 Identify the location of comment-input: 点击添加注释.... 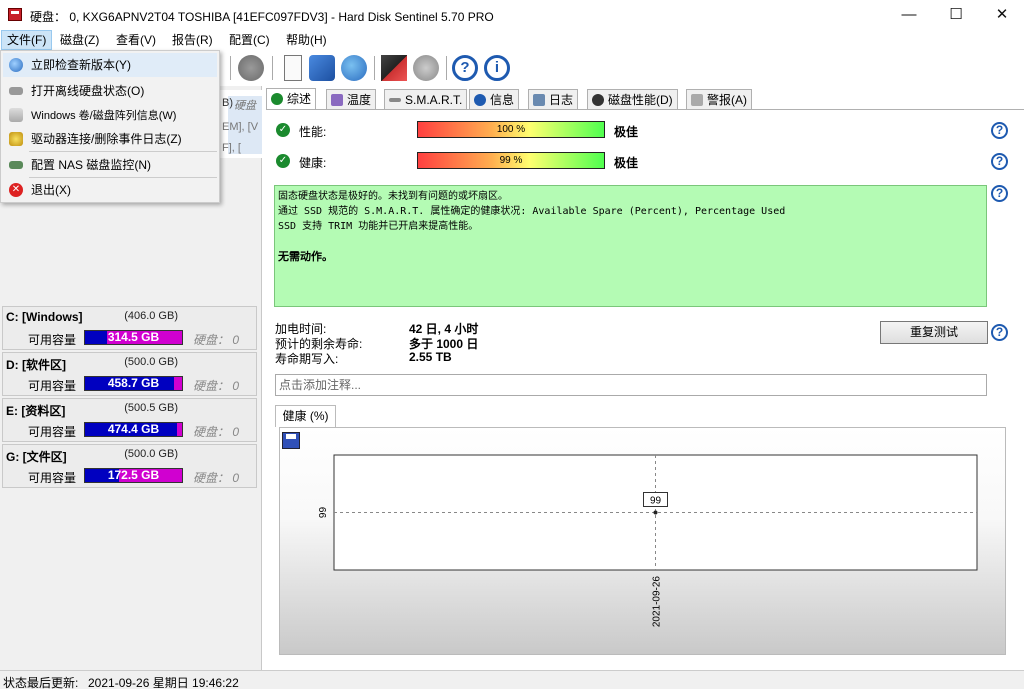
(631, 385).